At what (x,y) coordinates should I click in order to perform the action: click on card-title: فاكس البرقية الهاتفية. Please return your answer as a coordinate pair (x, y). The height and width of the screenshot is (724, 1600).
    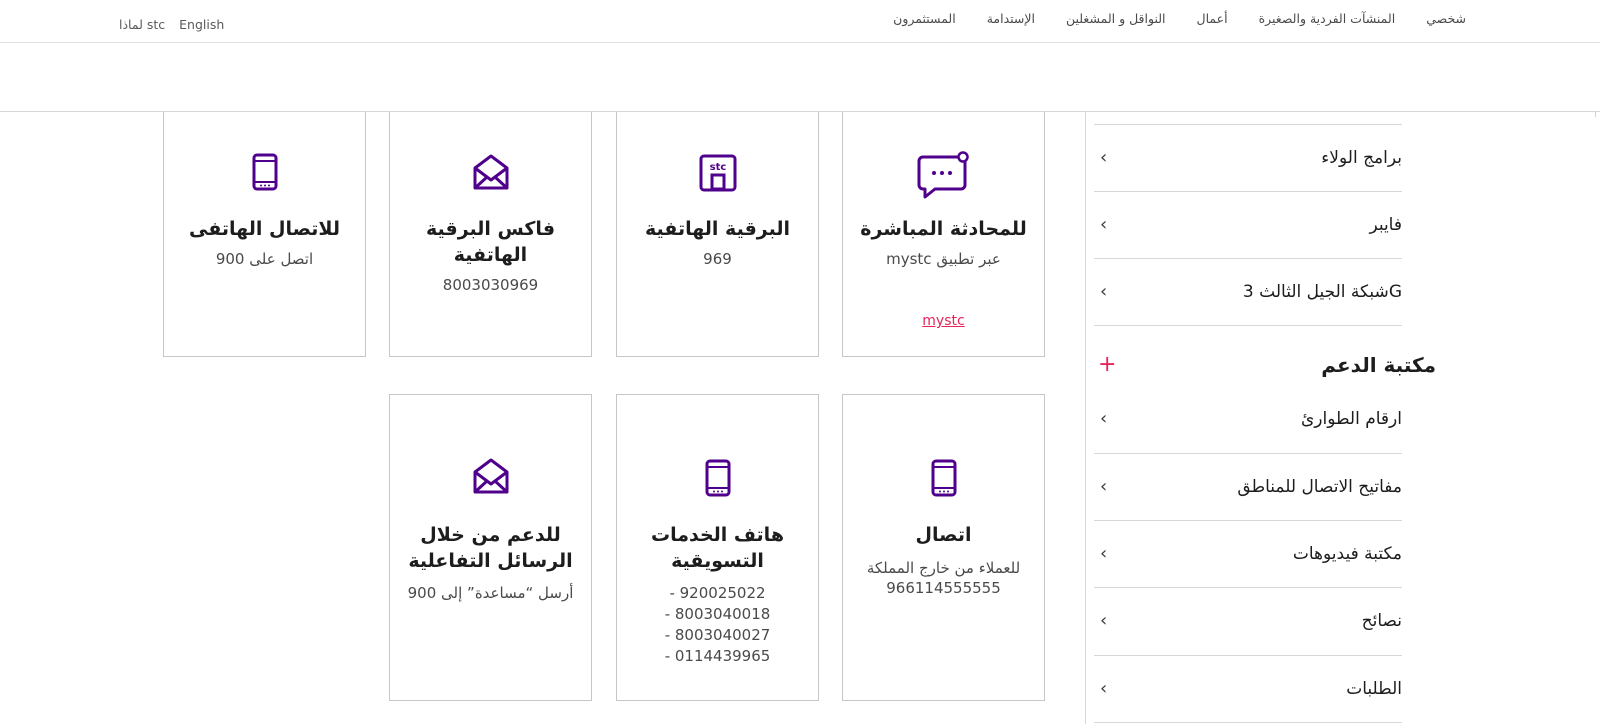
    Looking at the image, I should click on (490, 242).